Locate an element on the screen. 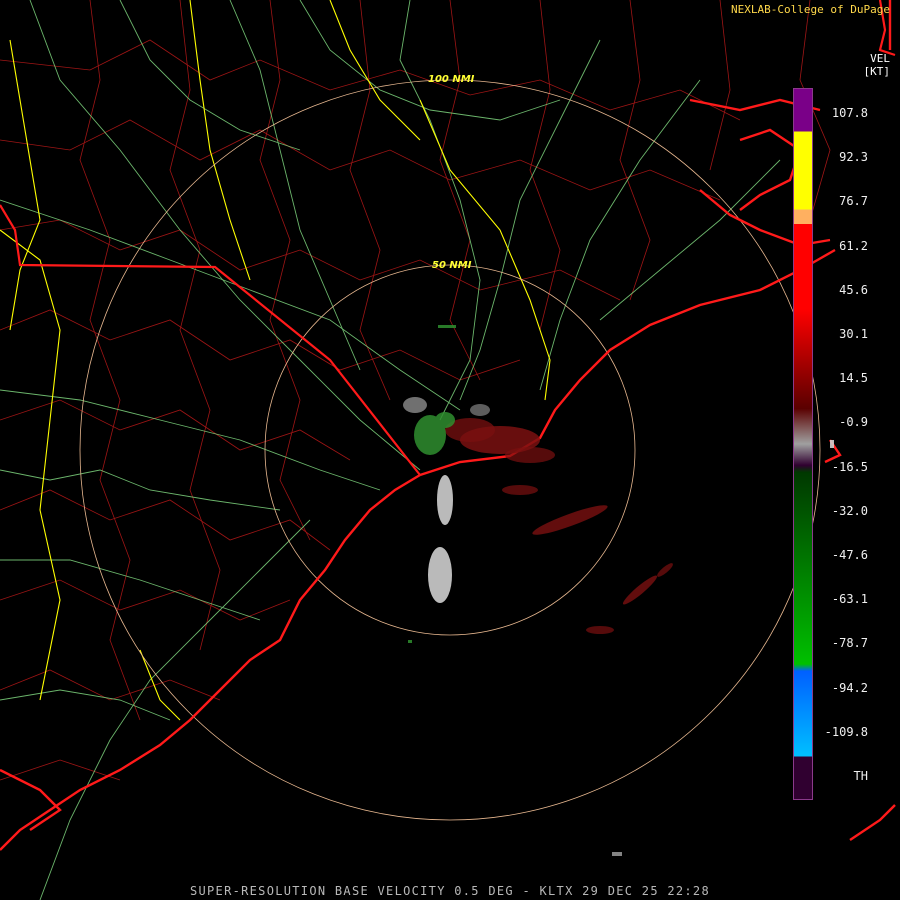  colorbar-tick-label: -32.0 is located at coordinates (849, 510).